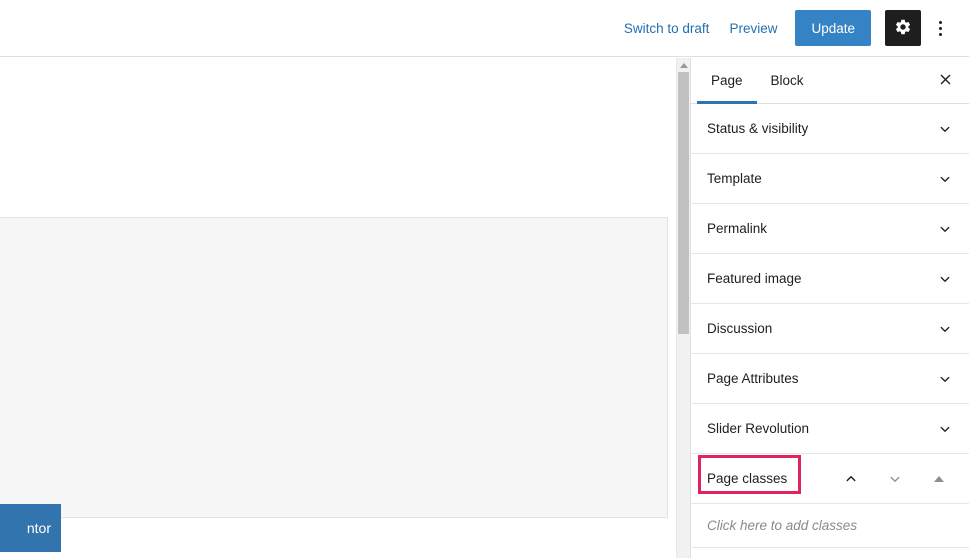 The width and height of the screenshot is (969, 558). What do you see at coordinates (830, 429) in the screenshot?
I see `sidebar-panel-slider-revolution: Slider Revolution` at bounding box center [830, 429].